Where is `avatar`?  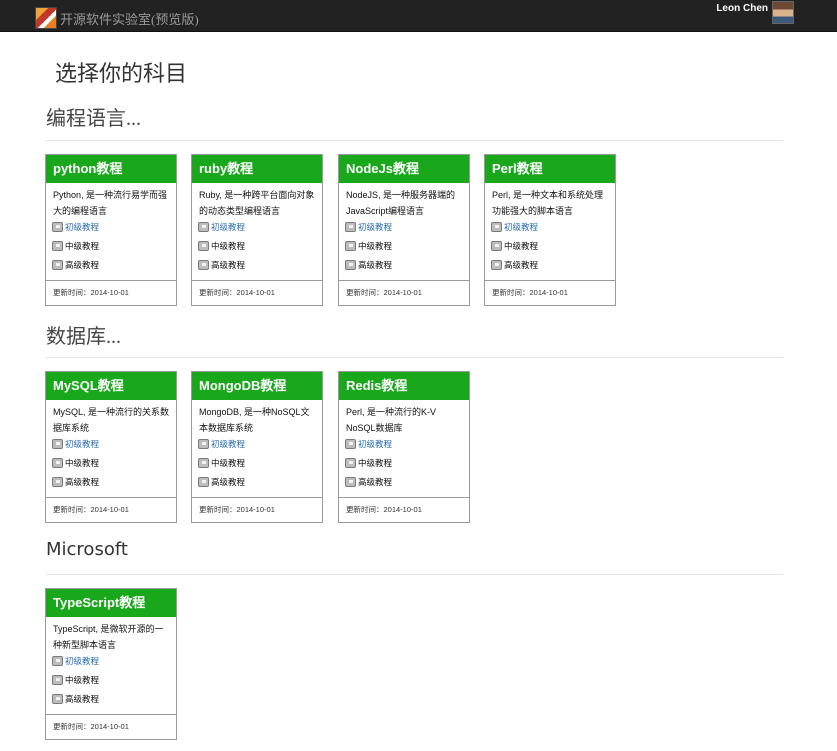 avatar is located at coordinates (783, 12).